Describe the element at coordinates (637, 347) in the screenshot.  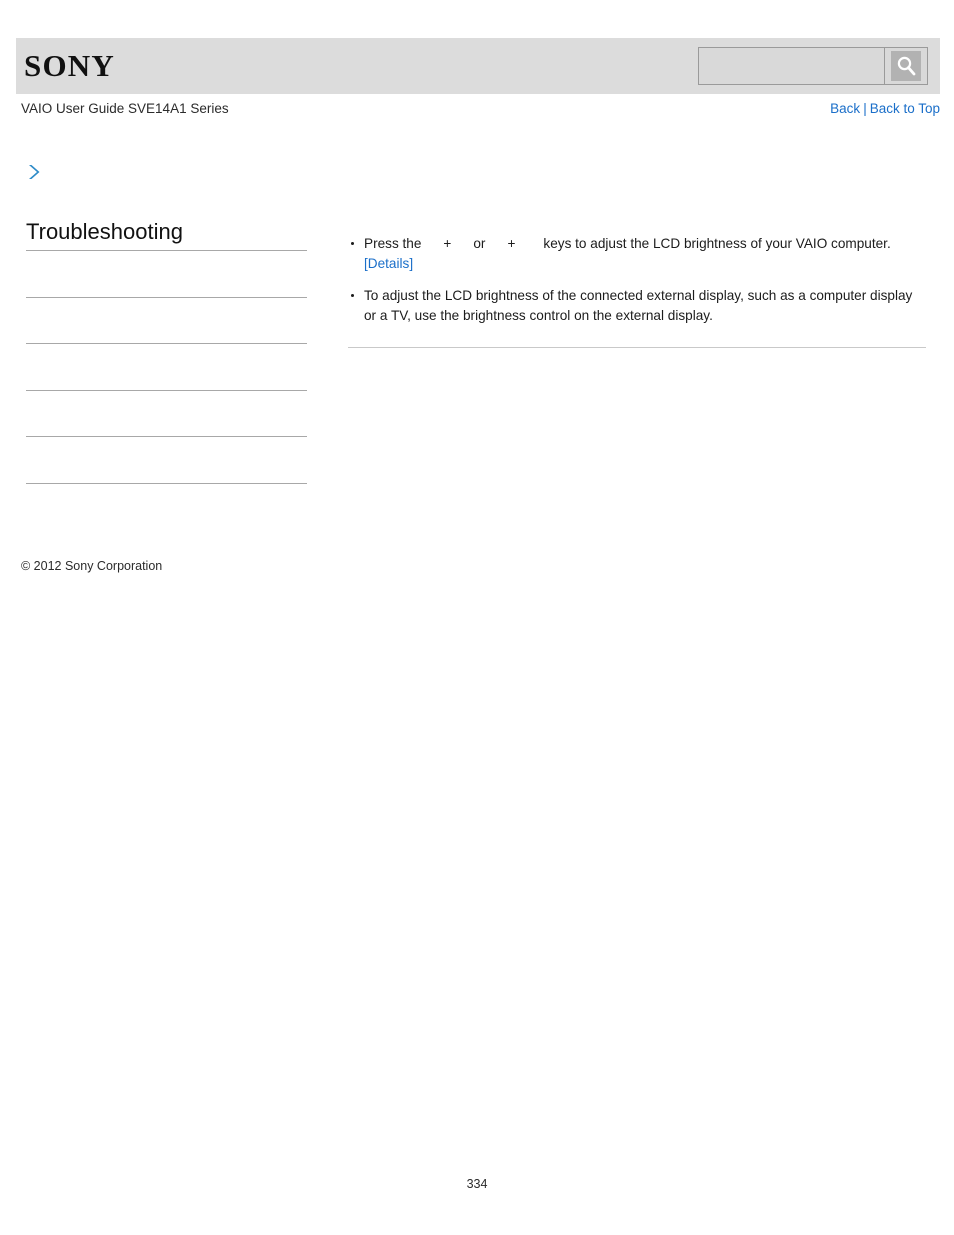
I see `content-divider` at that location.